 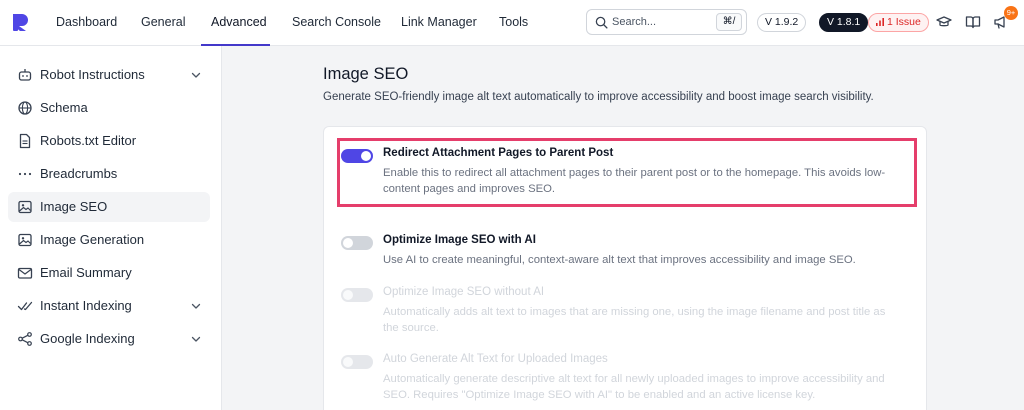 I want to click on chart-bars-icon, so click(x=880, y=22).